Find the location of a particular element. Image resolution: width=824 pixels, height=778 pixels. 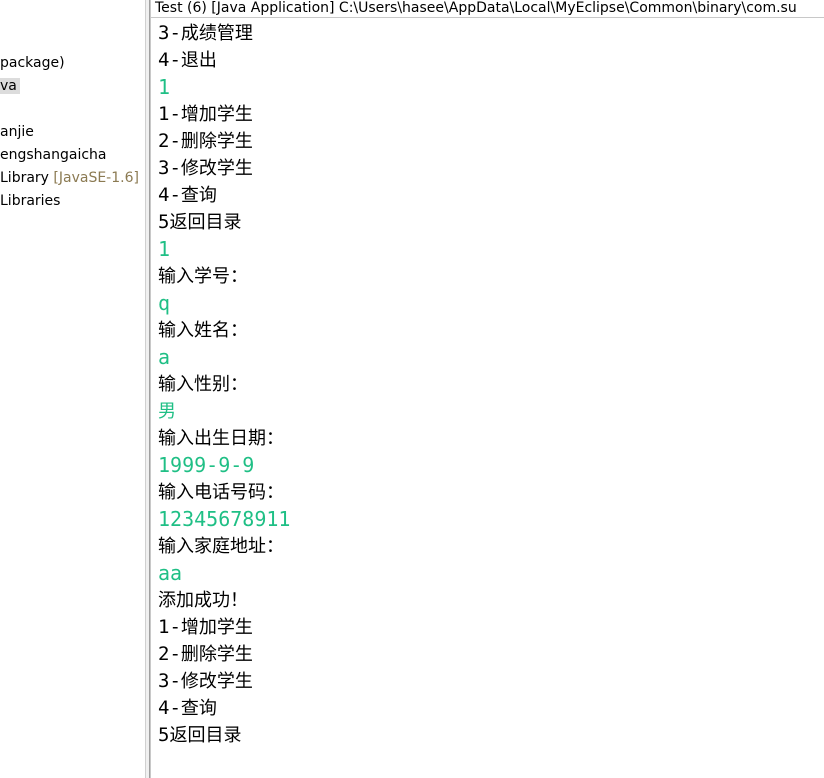

console-line-text: 输入电话号码： is located at coordinates (221, 492).